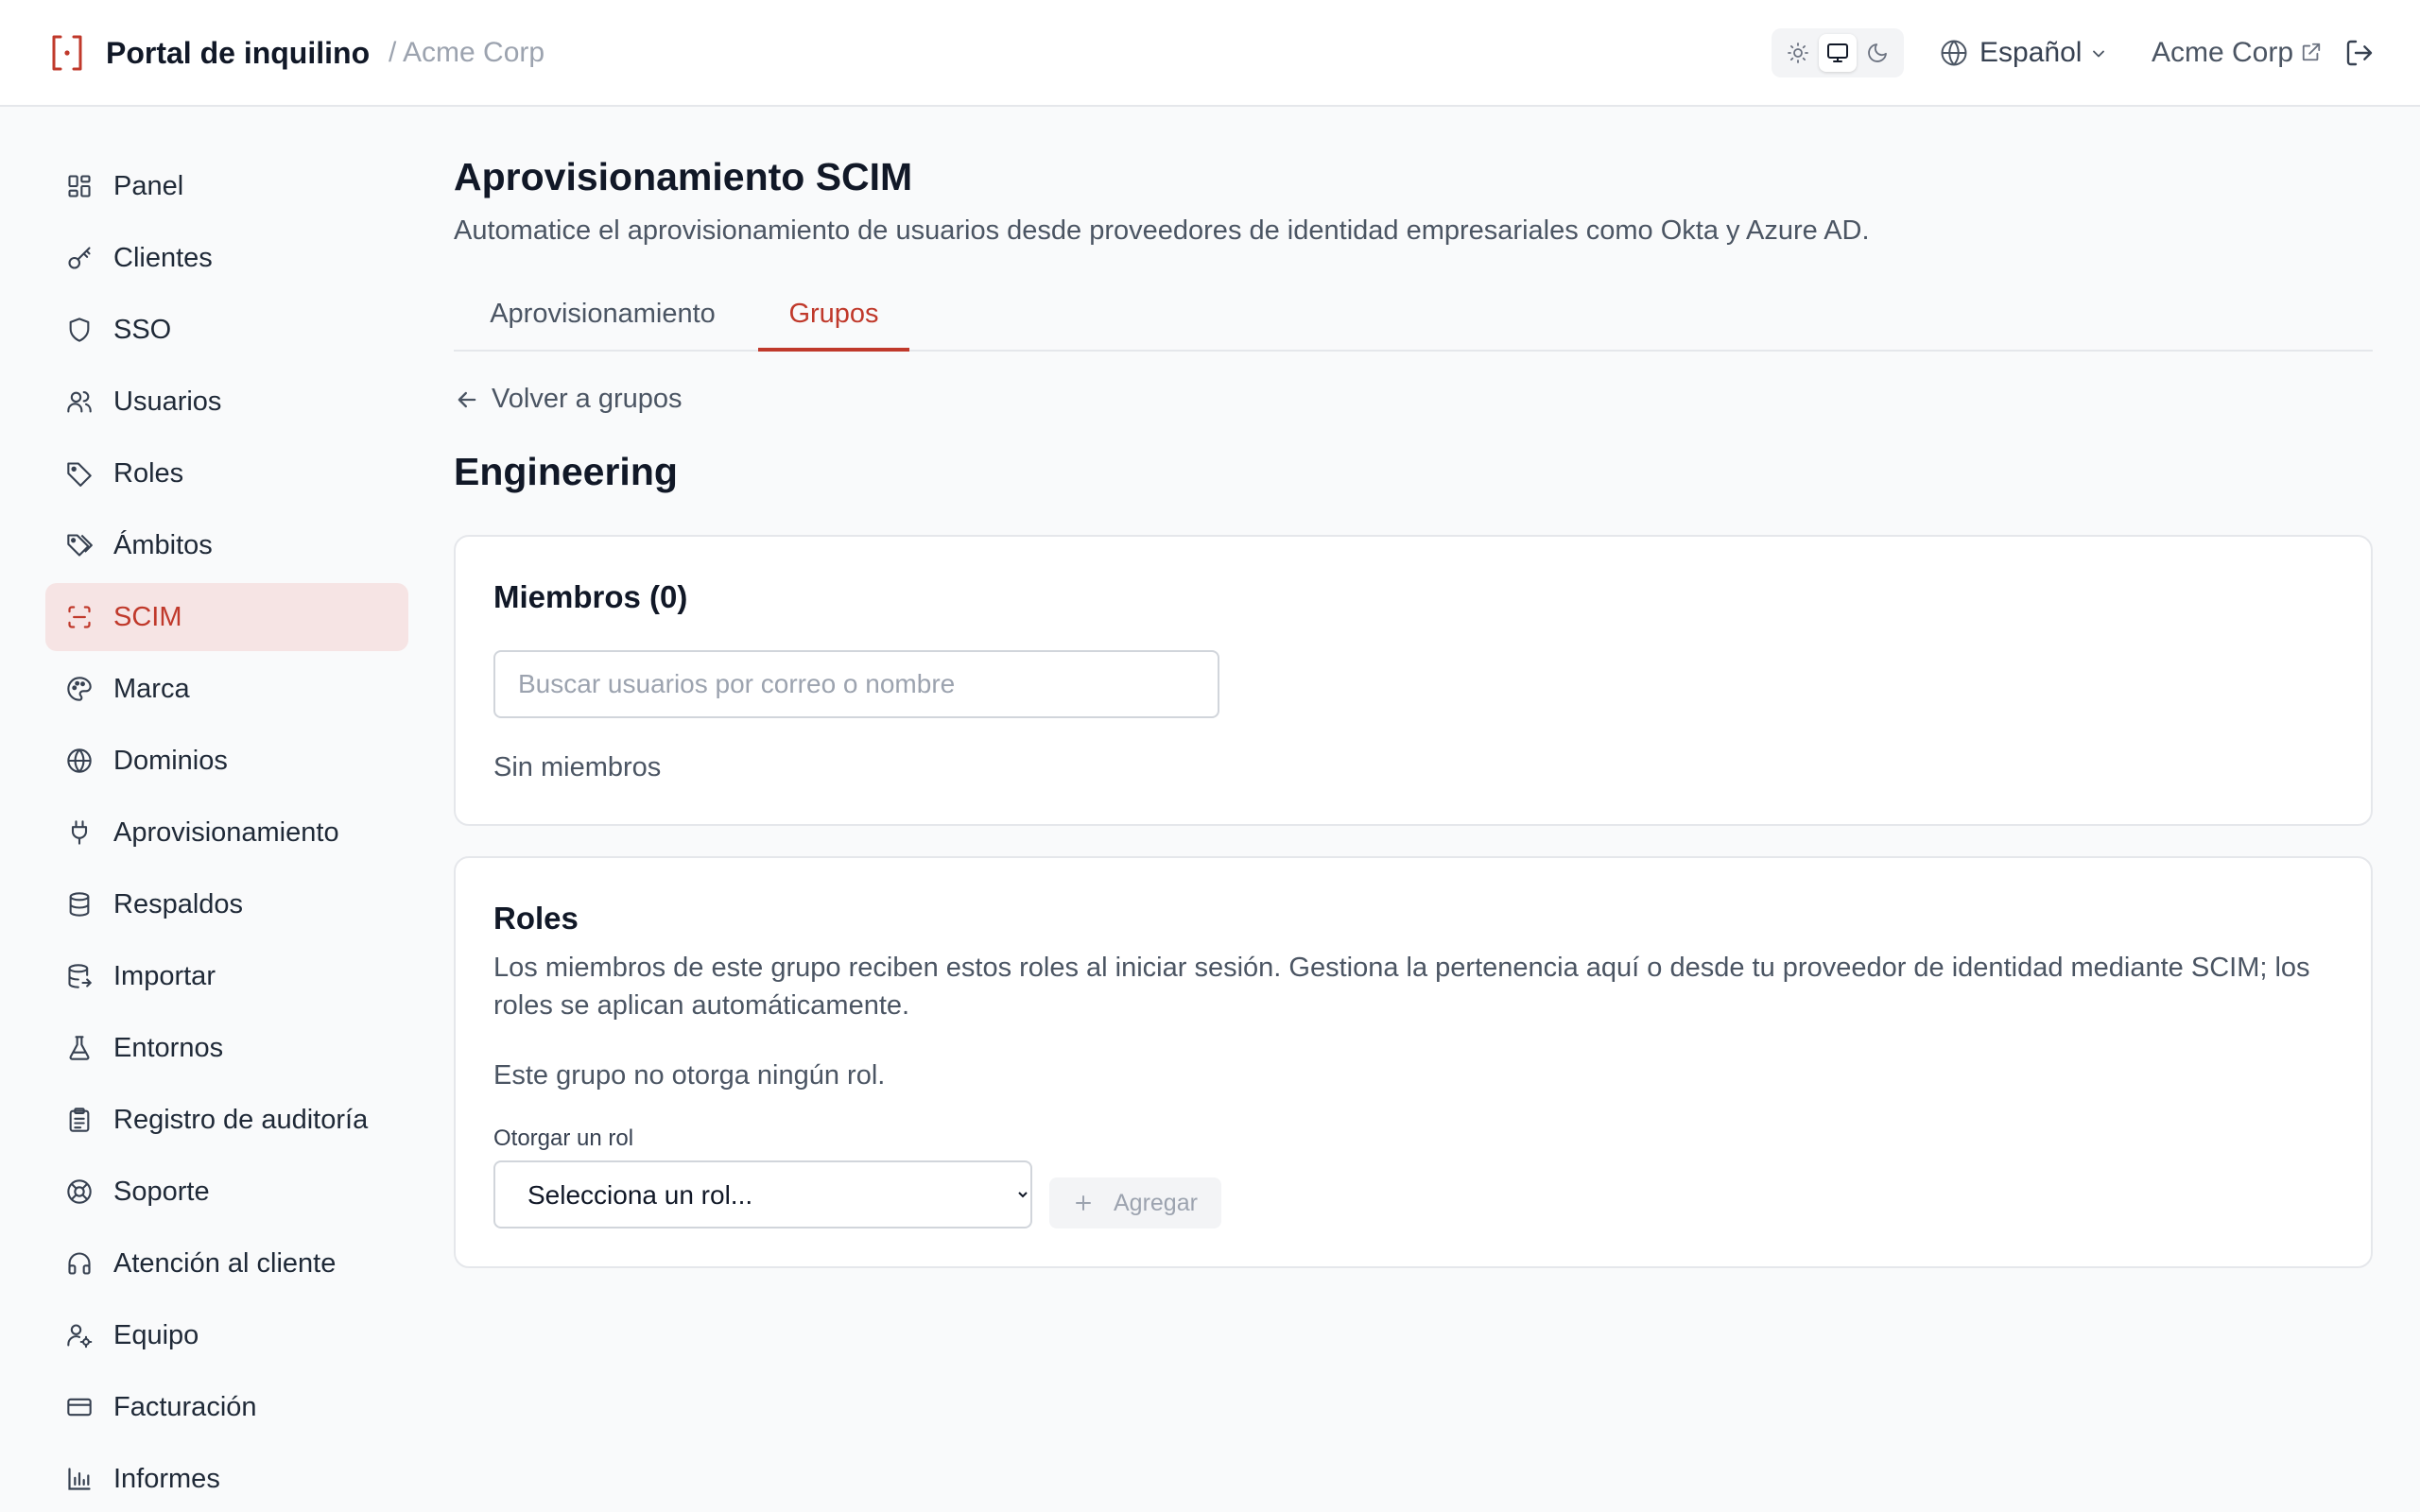  I want to click on sidebar-item-respaldos: Respaldos, so click(226, 904).